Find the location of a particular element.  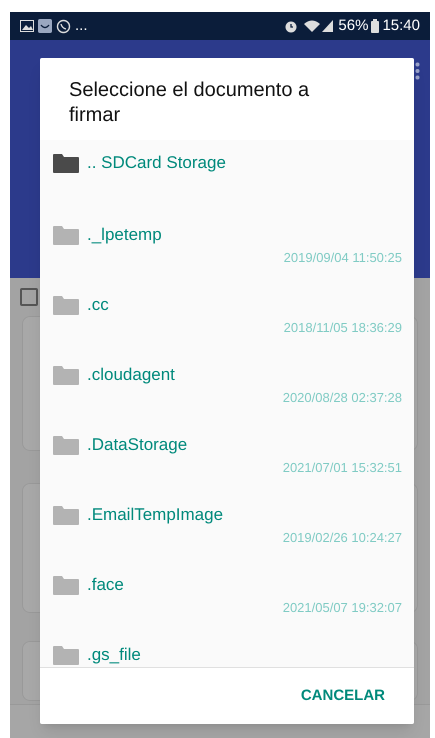

list-item: ._lpetemp 2019/09/04 11:50:25 is located at coordinates (227, 259).